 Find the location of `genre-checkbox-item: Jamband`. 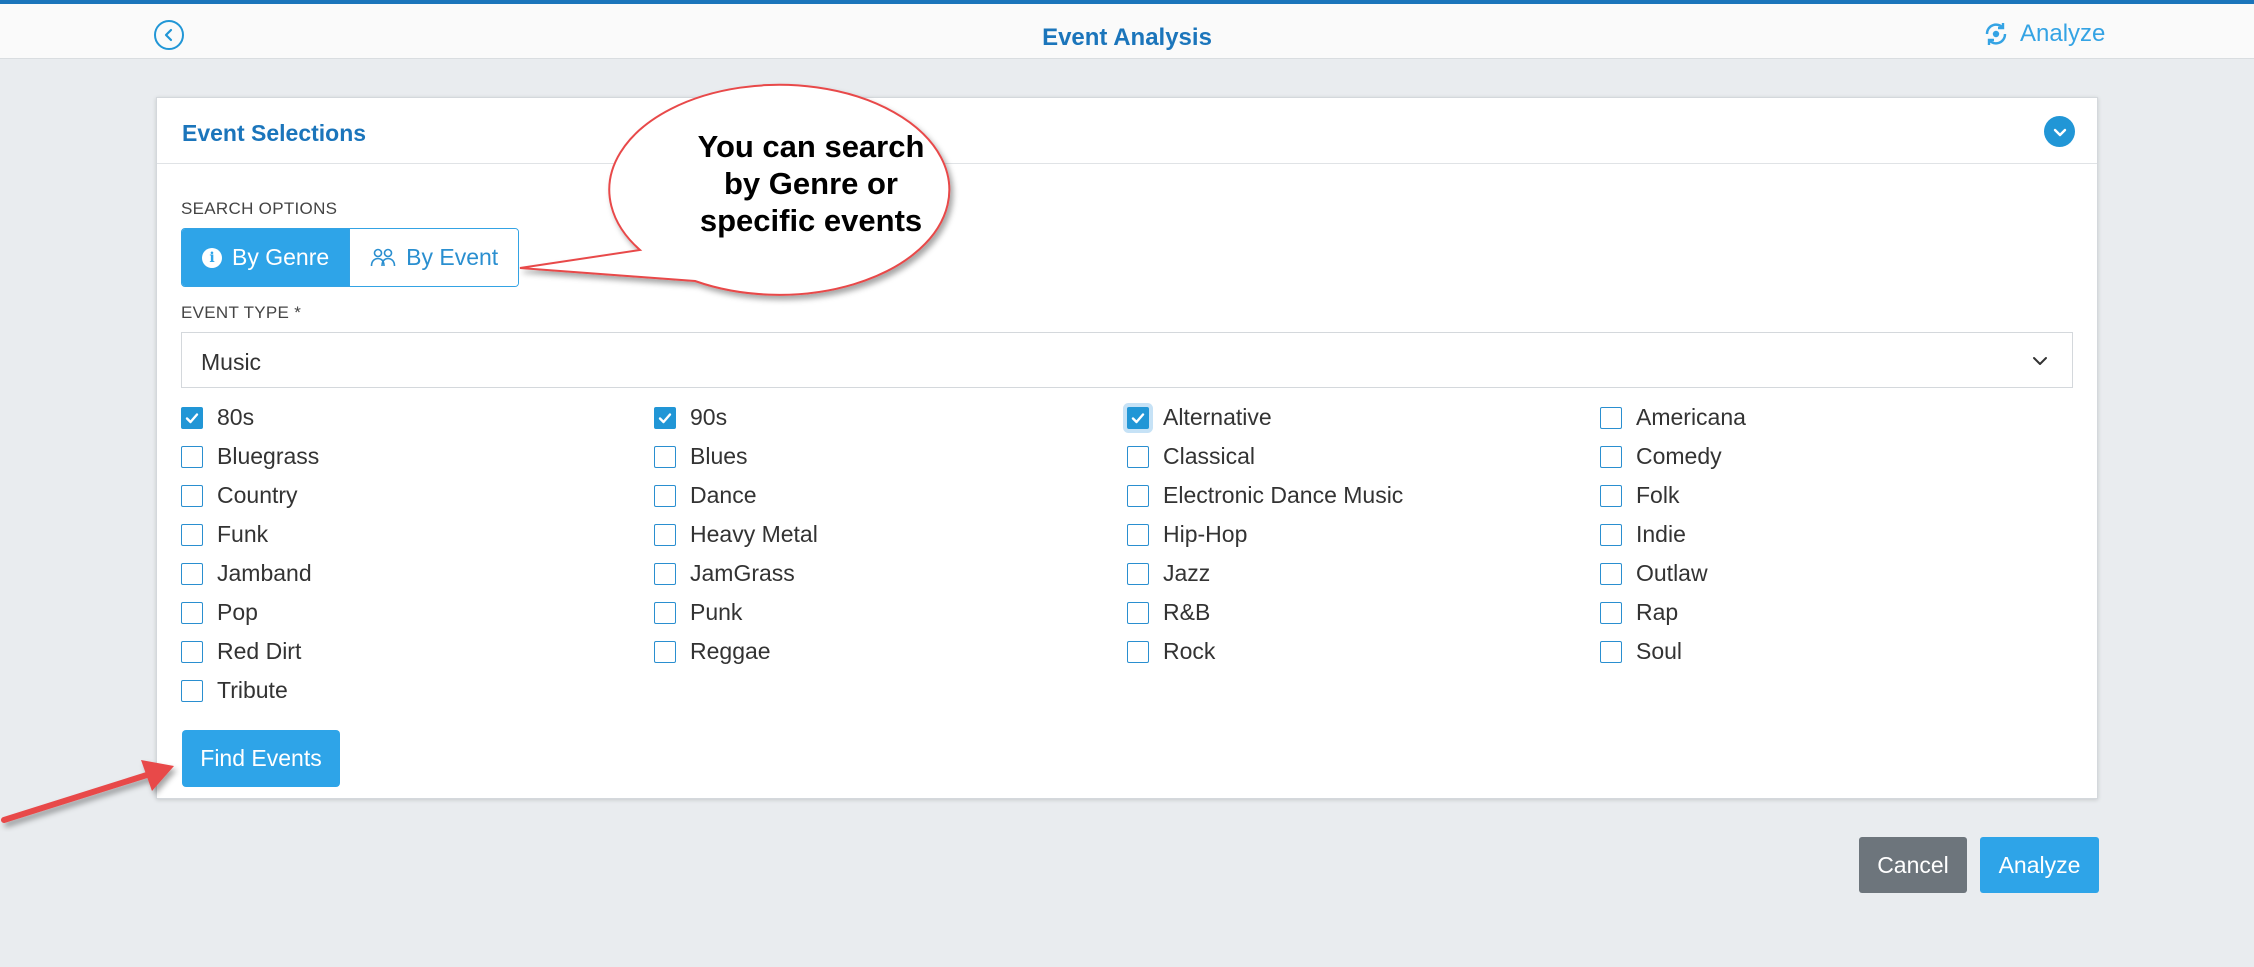

genre-checkbox-item: Jamband is located at coordinates (417, 573).